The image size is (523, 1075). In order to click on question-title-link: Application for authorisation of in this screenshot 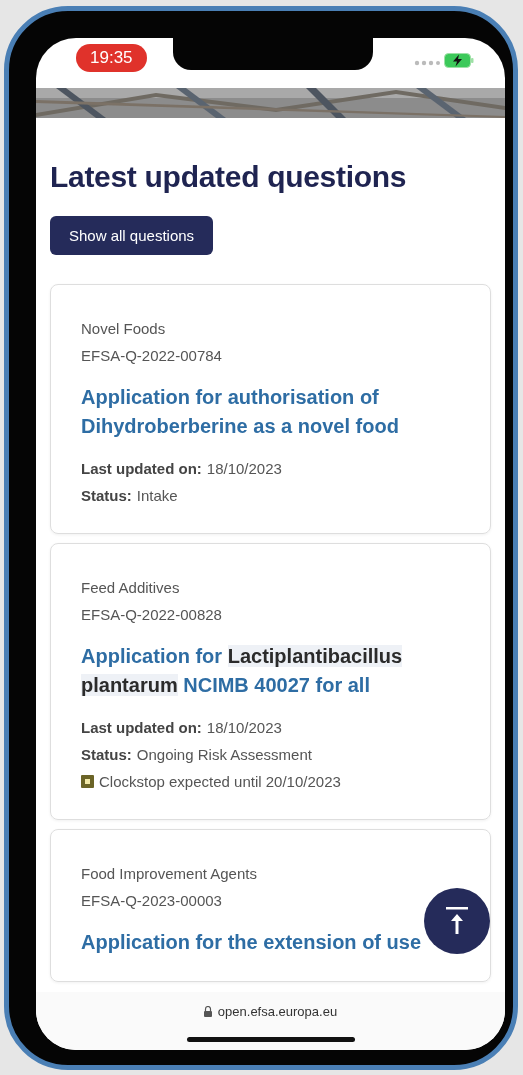, I will do `click(230, 397)`.